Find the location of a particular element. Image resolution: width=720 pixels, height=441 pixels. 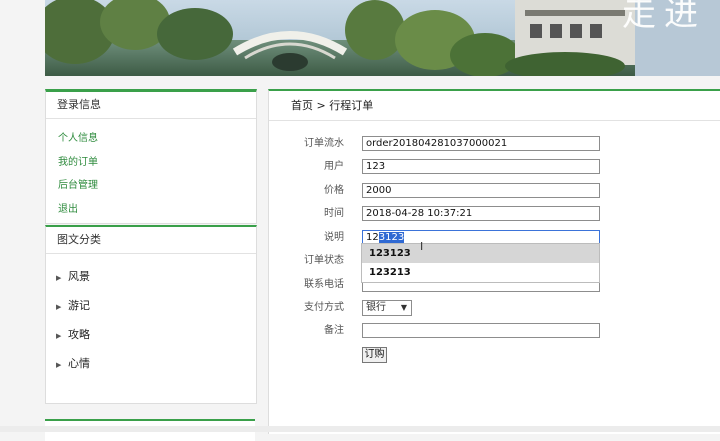

category-item-scenery: ▶ 风景 is located at coordinates (156, 276).